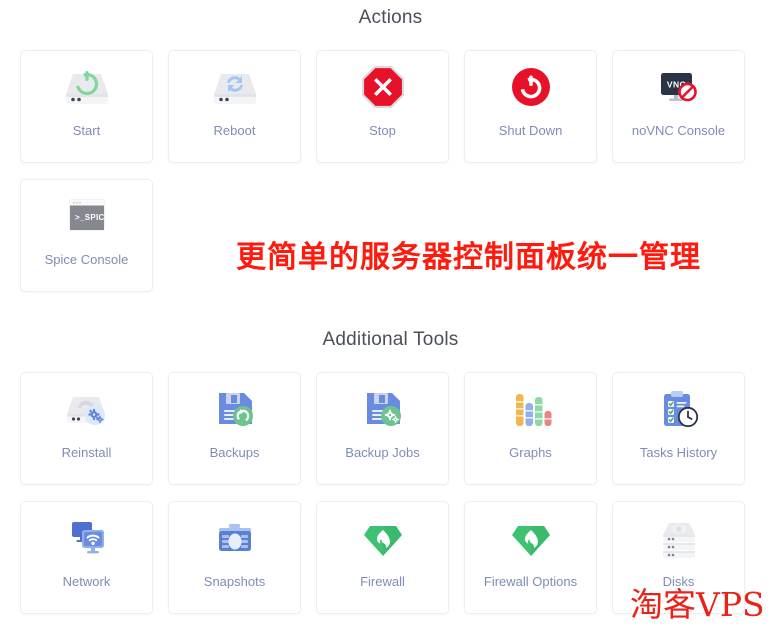  Describe the element at coordinates (382, 409) in the screenshot. I see `floppy-gear-icon` at that location.